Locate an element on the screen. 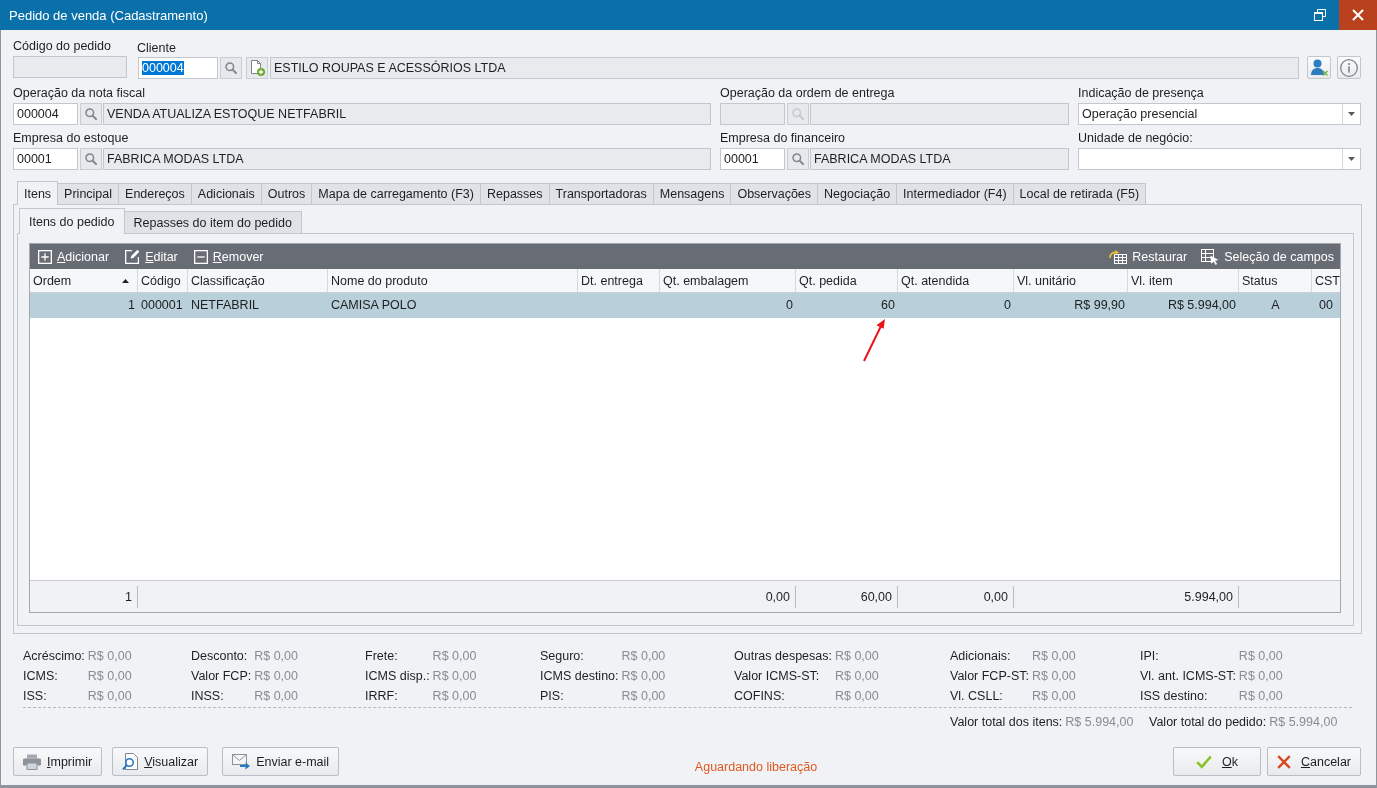 This screenshot has width=1377, height=788. close-button is located at coordinates (1358, 15).